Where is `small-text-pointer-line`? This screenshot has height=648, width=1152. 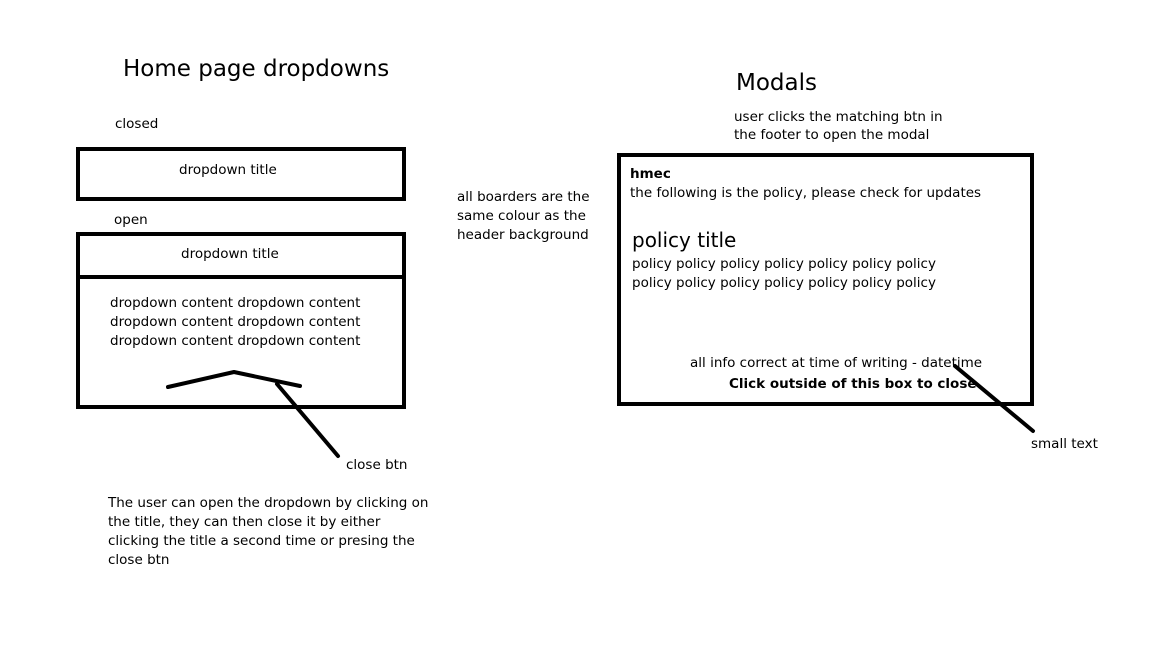
small-text-pointer-line is located at coordinates (994, 398).